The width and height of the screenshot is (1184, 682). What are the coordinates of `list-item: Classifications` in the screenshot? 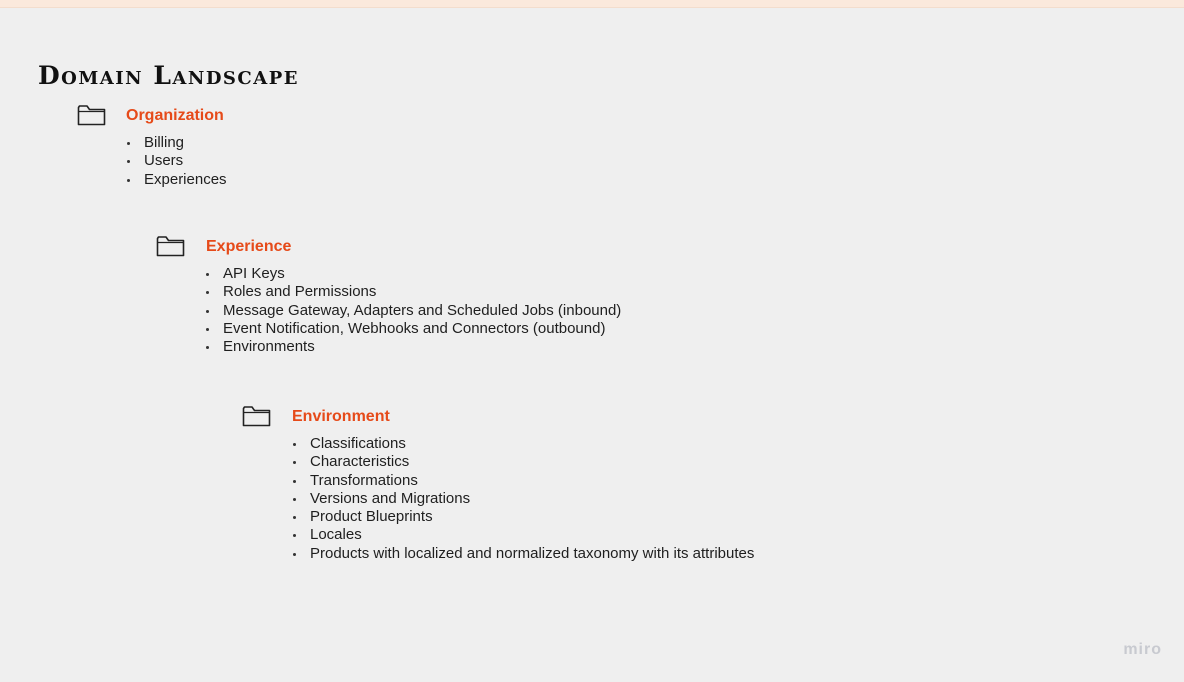 It's located at (523, 444).